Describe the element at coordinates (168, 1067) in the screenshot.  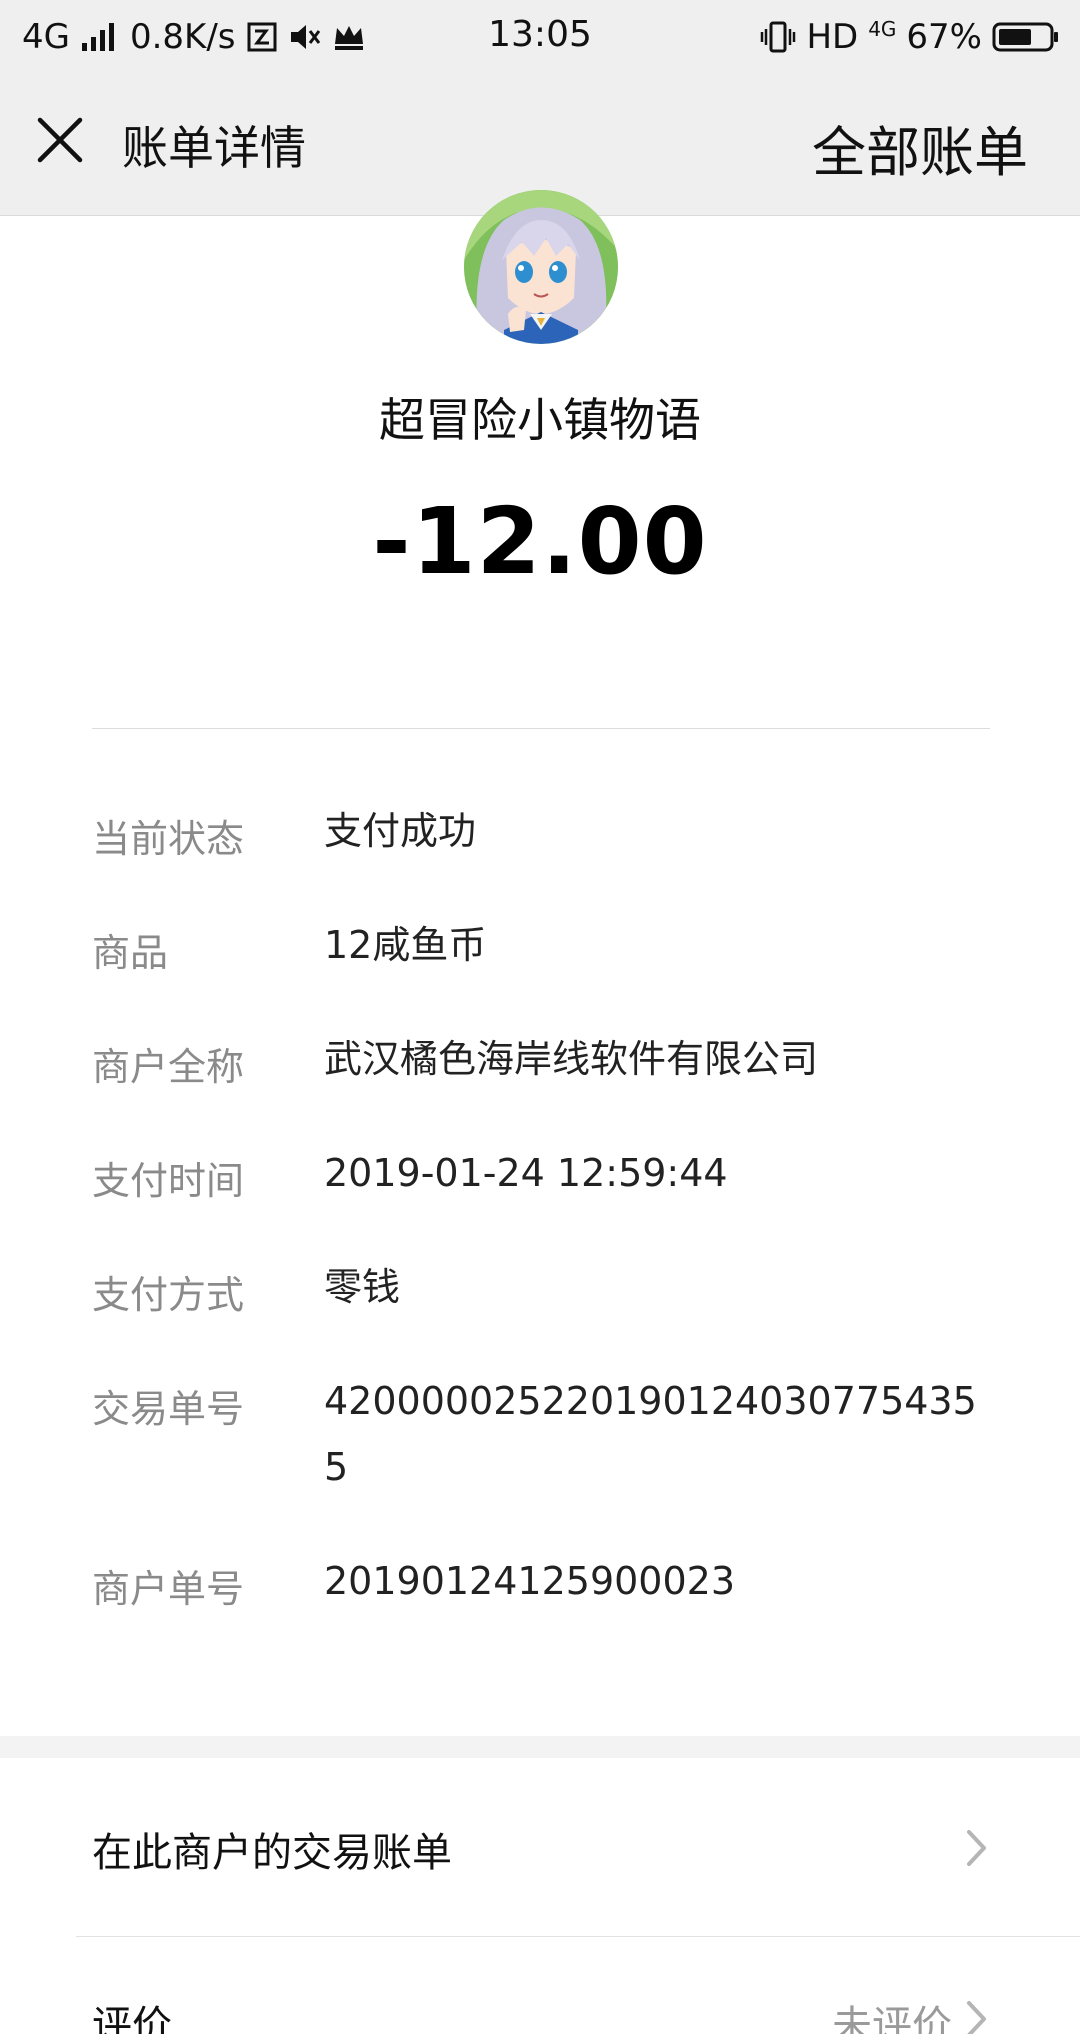
I see `detail-label: 商户全称` at that location.